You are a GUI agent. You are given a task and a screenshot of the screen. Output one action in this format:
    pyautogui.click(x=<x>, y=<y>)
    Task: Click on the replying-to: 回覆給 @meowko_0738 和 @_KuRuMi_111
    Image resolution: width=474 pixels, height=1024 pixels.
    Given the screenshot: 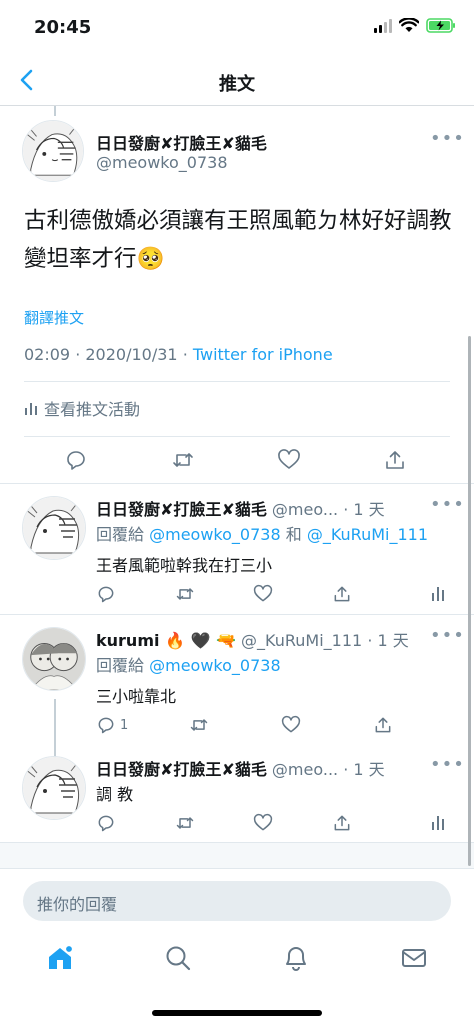 What is the action you would take?
    pyautogui.click(x=262, y=533)
    